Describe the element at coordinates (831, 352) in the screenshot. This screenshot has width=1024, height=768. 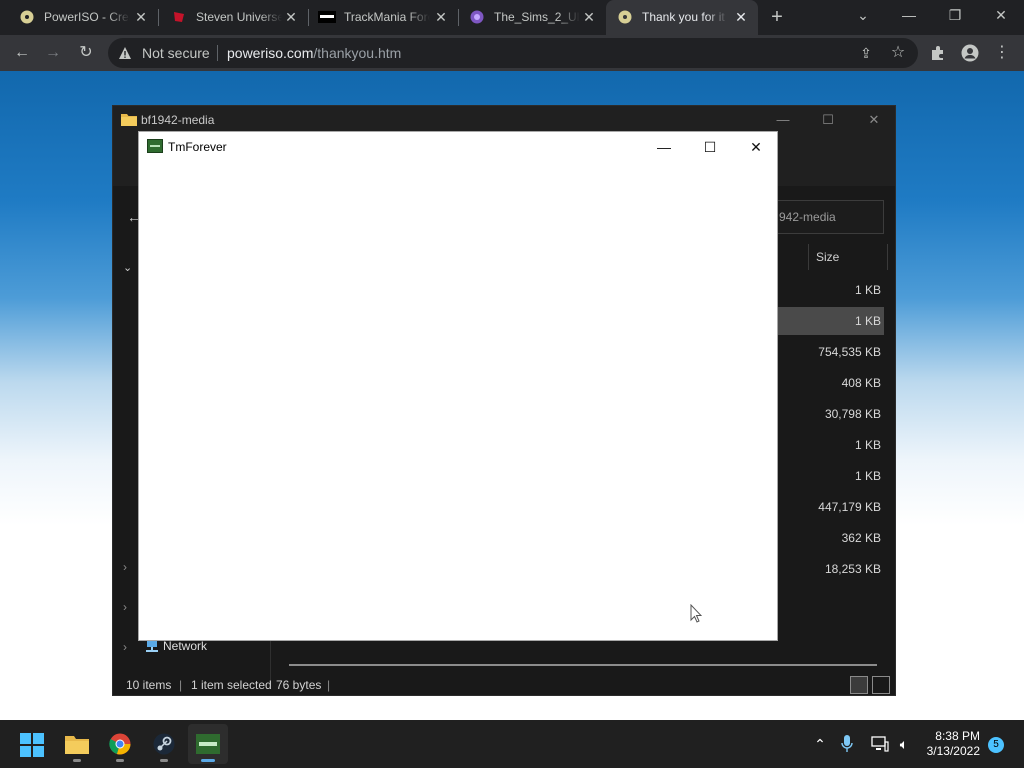
I see `file-size-cell: 754,535 KB` at that location.